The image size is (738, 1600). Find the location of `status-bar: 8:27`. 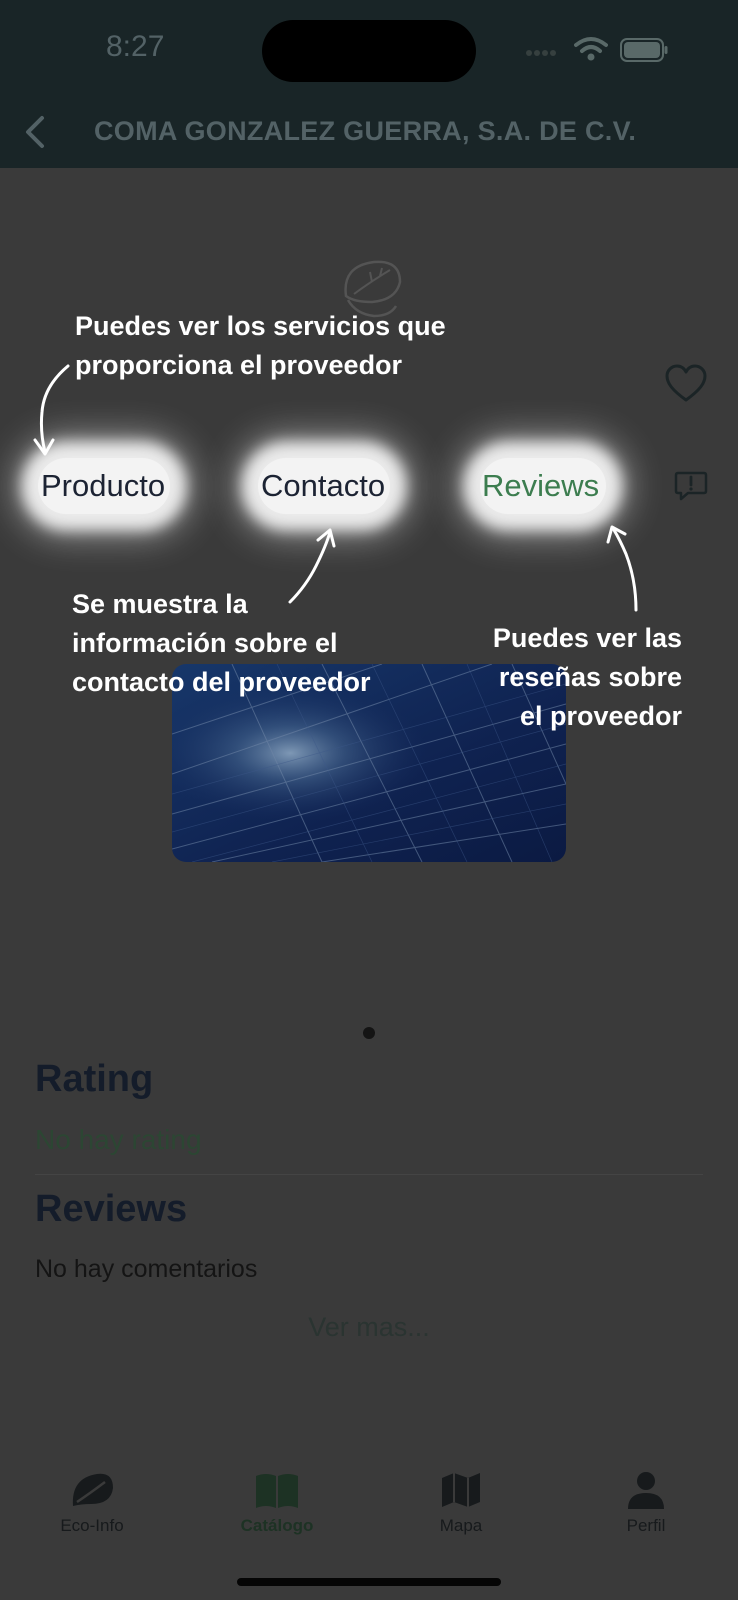

status-bar: 8:27 is located at coordinates (369, 50).